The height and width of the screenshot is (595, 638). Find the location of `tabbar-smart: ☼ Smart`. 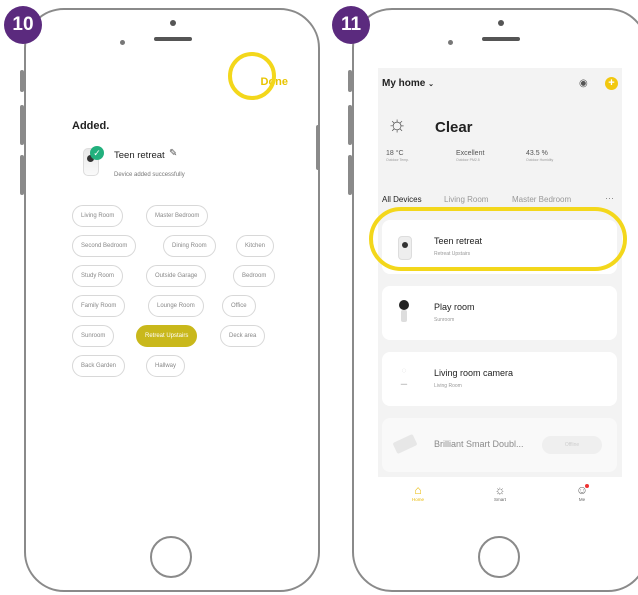

tabbar-smart: ☼ Smart is located at coordinates (500, 492).